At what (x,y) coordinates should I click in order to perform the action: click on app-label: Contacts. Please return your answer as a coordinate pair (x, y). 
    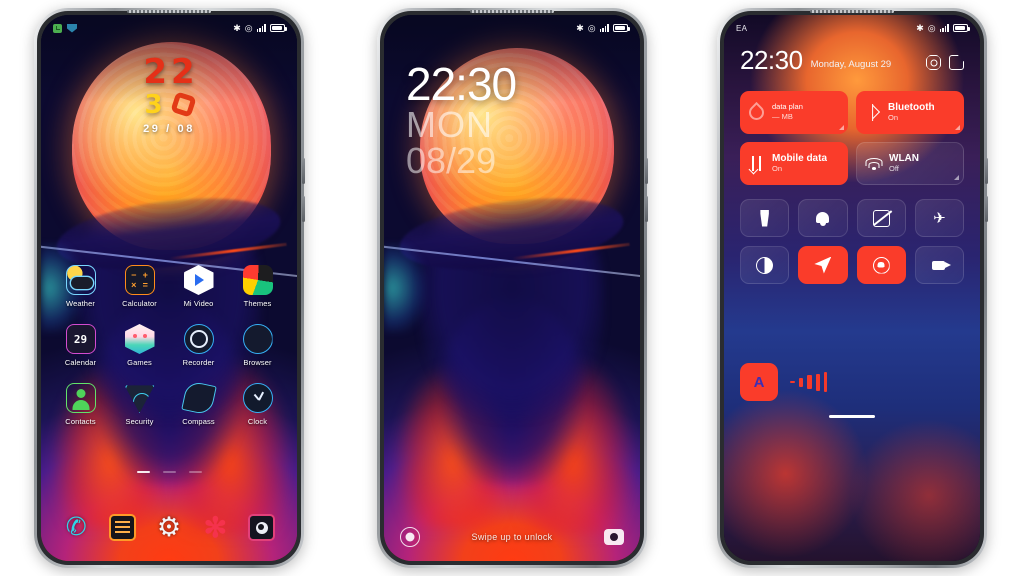
    Looking at the image, I should click on (80, 421).